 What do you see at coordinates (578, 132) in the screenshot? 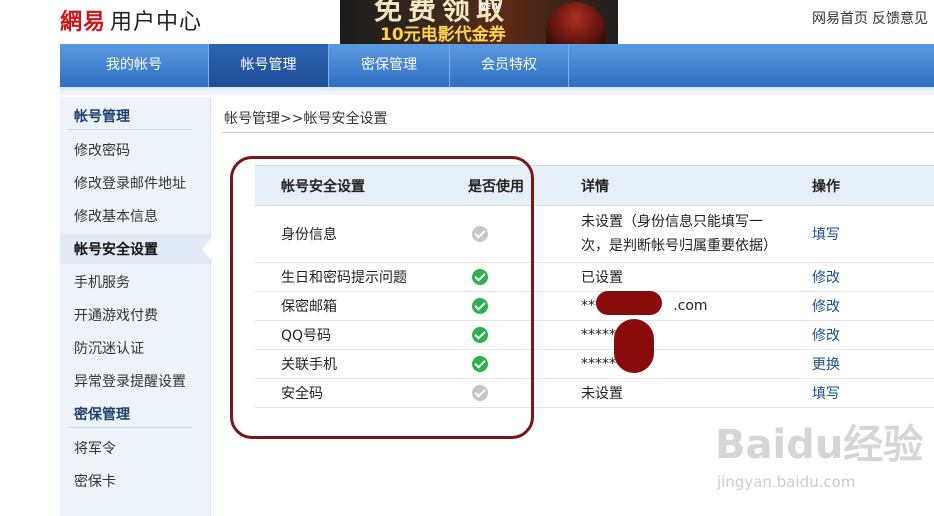
I see `breadcrumb-divider` at bounding box center [578, 132].